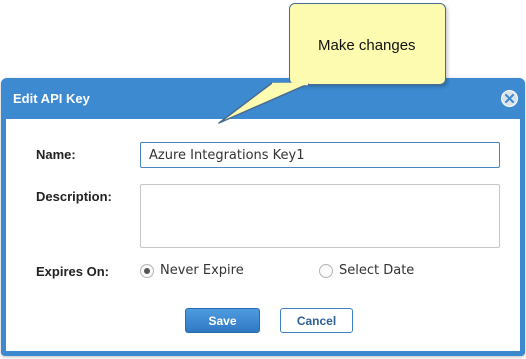 The width and height of the screenshot is (526, 359). Describe the element at coordinates (51, 98) in the screenshot. I see `dialog-title: Edit API Key` at that location.